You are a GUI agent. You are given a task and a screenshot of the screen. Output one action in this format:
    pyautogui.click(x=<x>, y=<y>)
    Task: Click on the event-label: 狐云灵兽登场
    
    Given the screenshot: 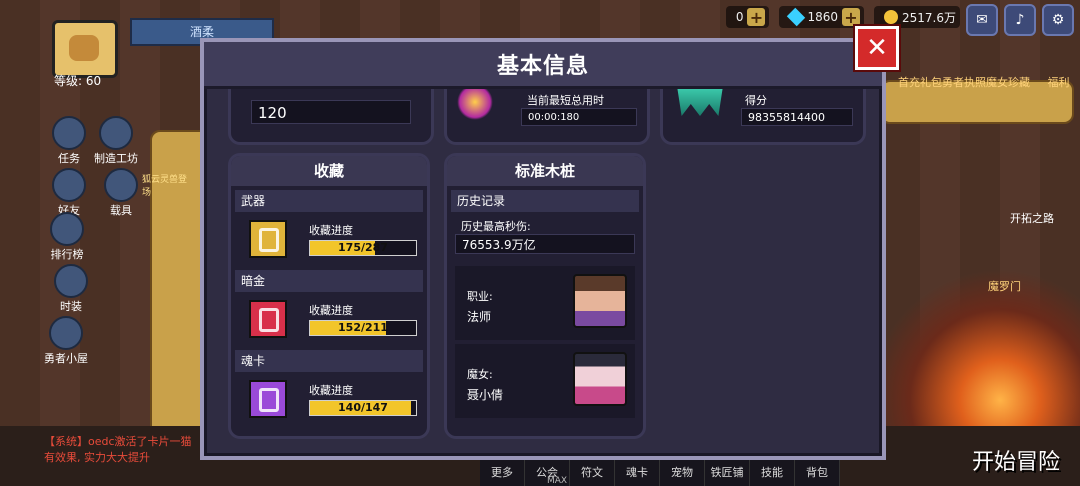 What is the action you would take?
    pyautogui.click(x=166, y=185)
    